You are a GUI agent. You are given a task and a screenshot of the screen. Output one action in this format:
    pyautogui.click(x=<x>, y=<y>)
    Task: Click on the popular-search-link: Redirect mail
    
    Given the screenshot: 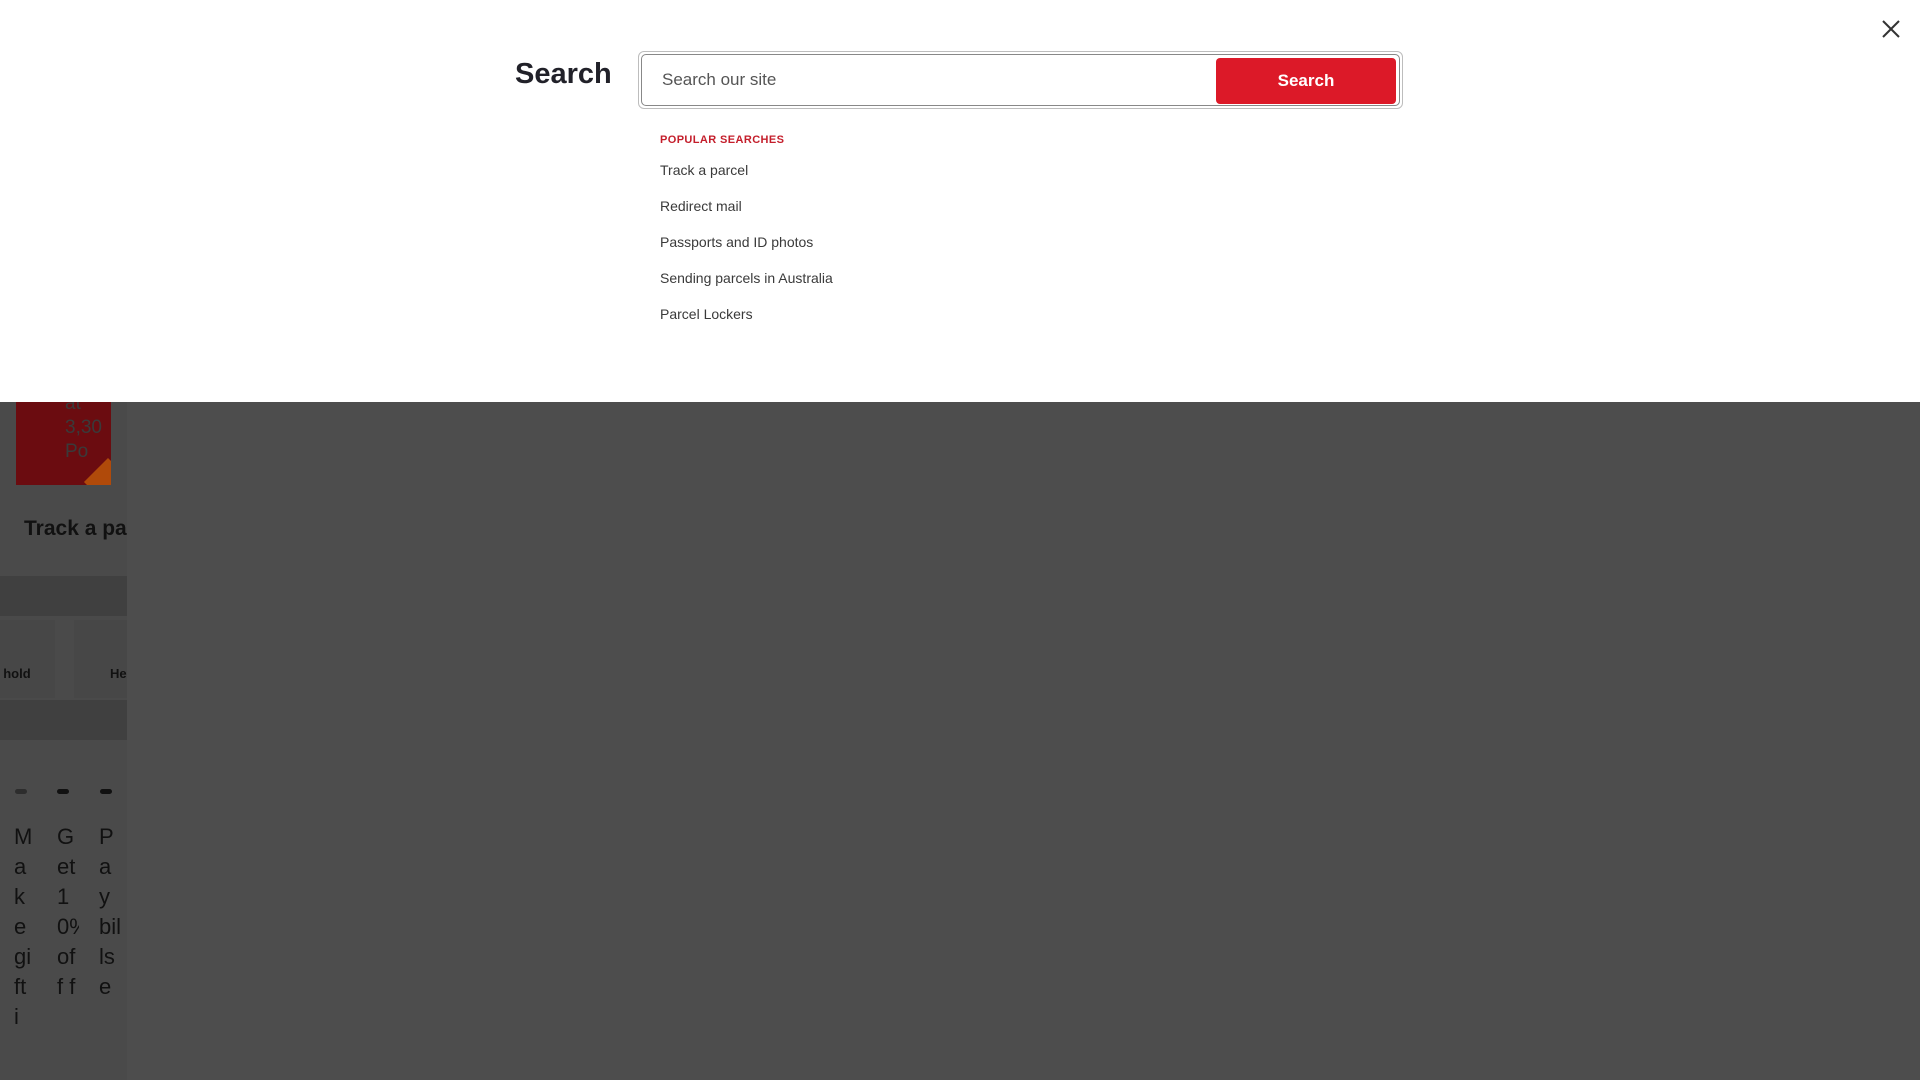 What is the action you would take?
    pyautogui.click(x=701, y=206)
    